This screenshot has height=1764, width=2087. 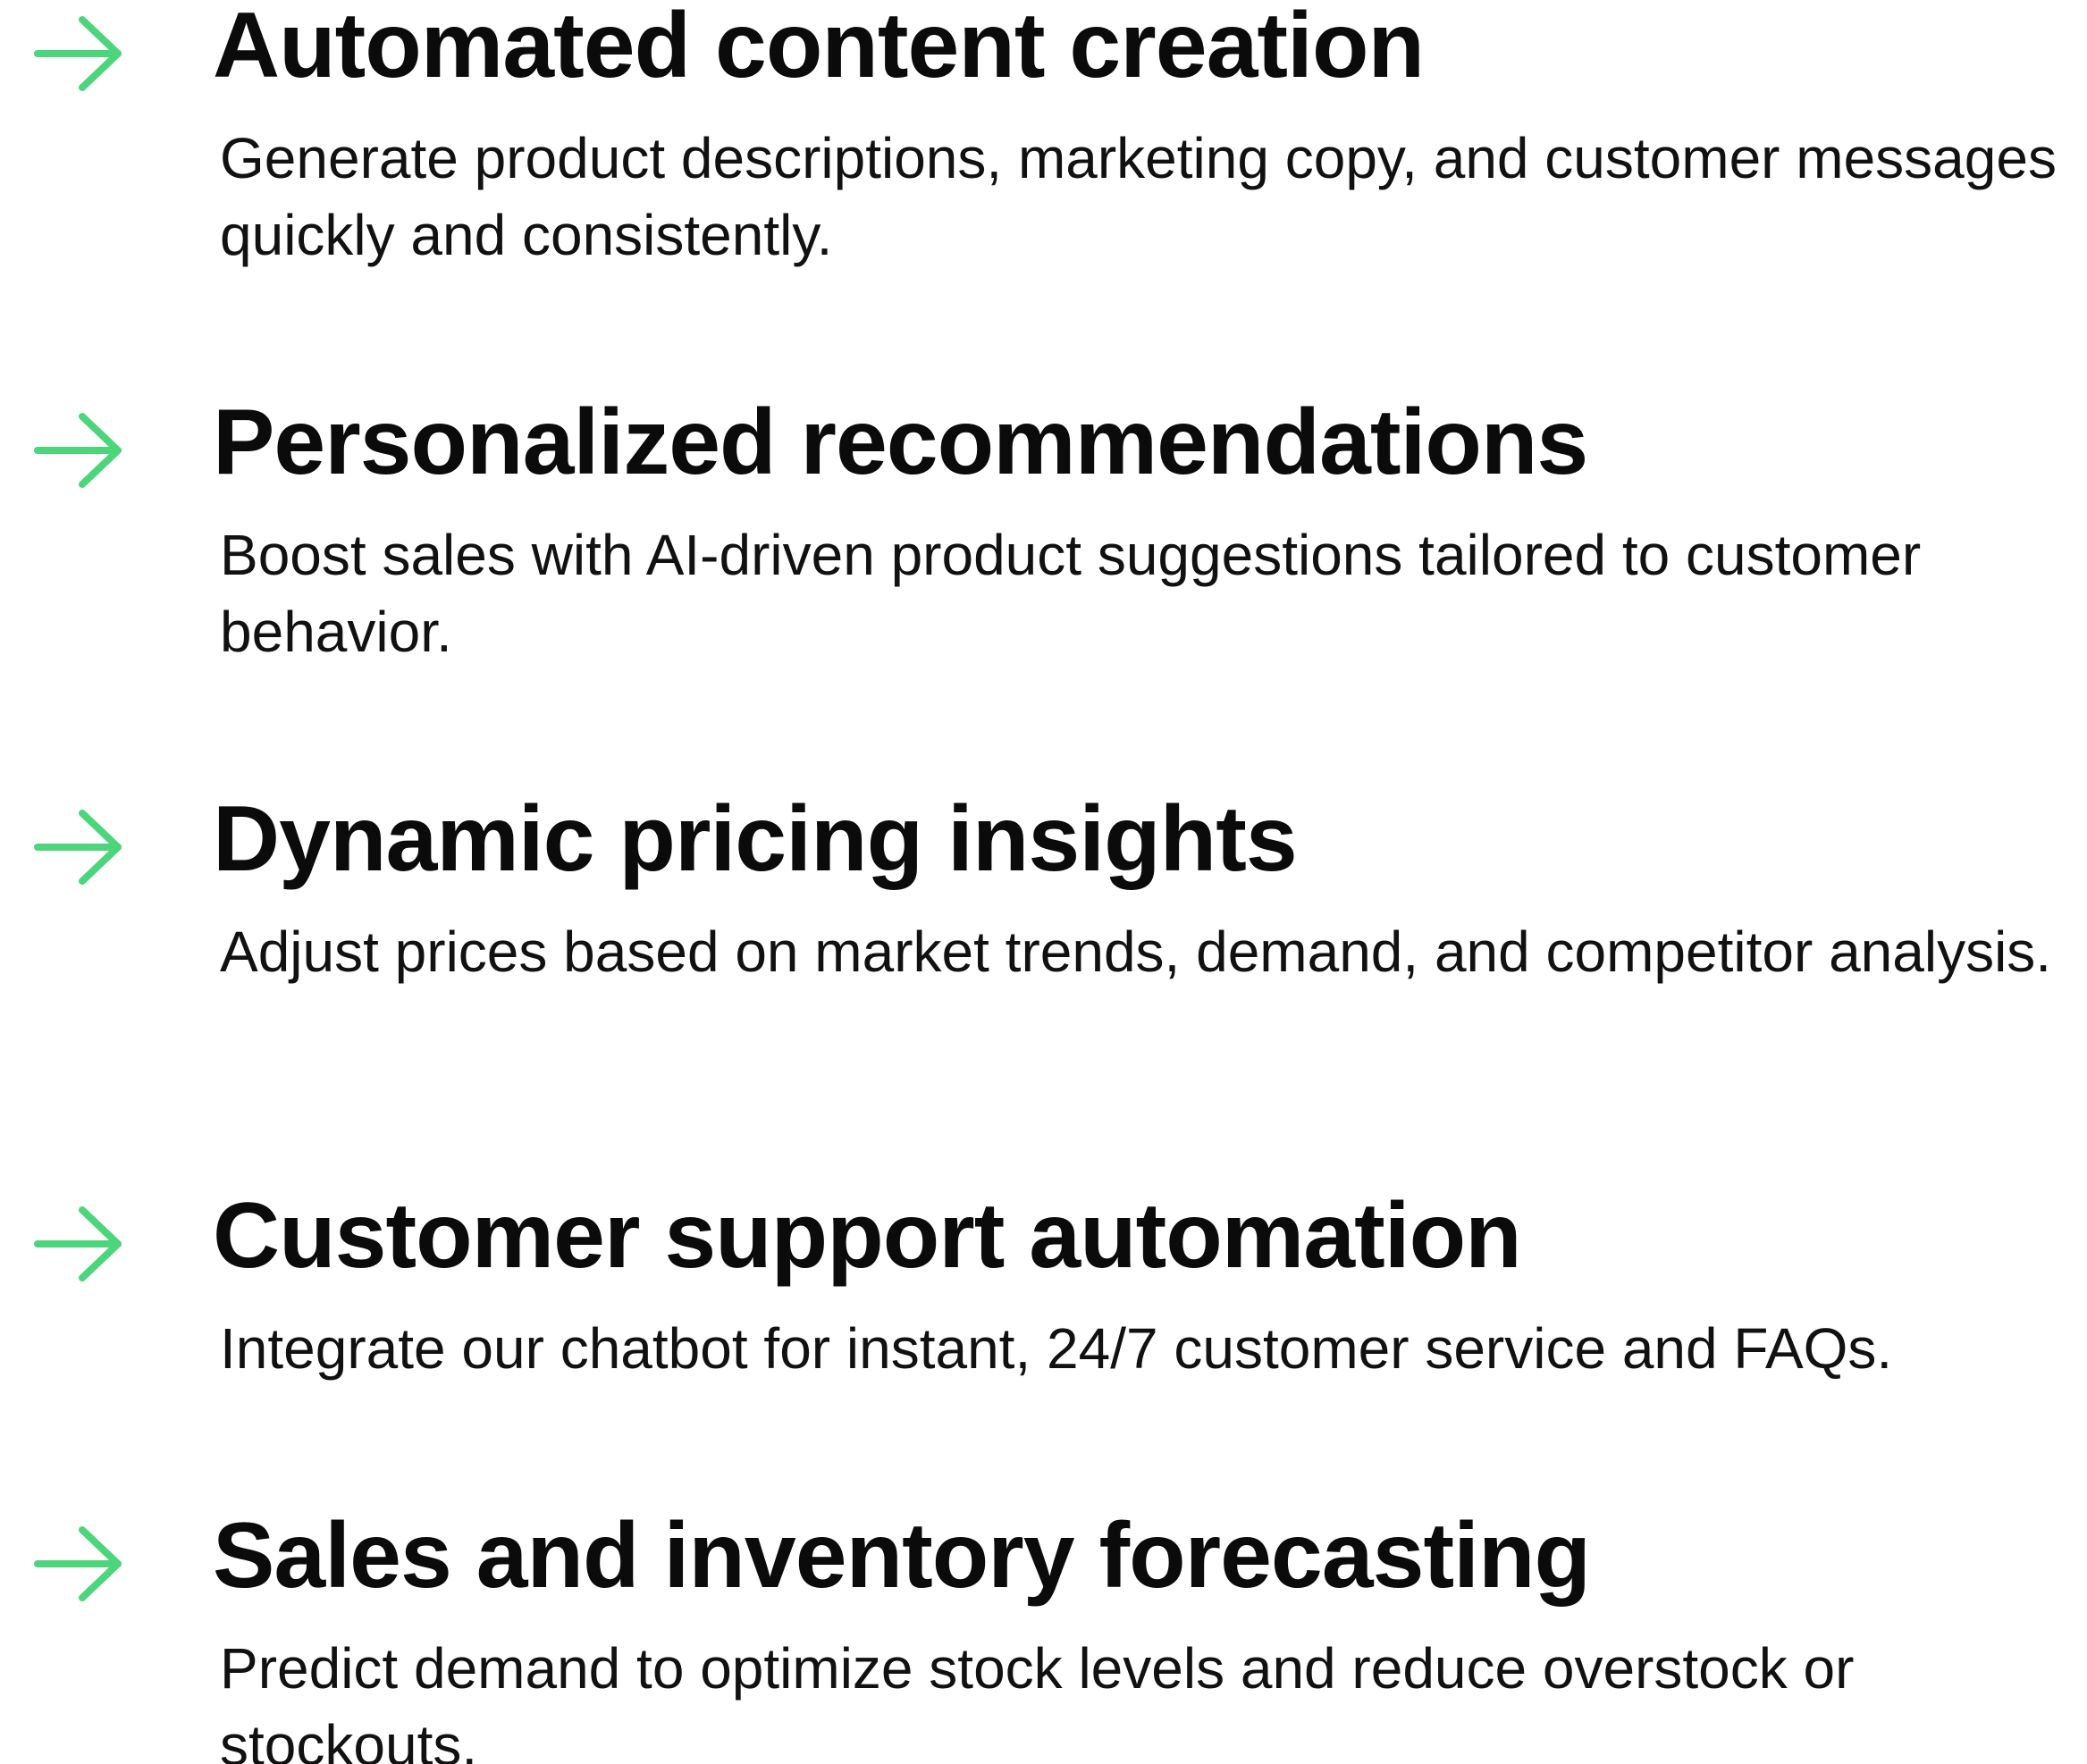 What do you see at coordinates (819, 48) in the screenshot?
I see `feature-title: Automated content creation` at bounding box center [819, 48].